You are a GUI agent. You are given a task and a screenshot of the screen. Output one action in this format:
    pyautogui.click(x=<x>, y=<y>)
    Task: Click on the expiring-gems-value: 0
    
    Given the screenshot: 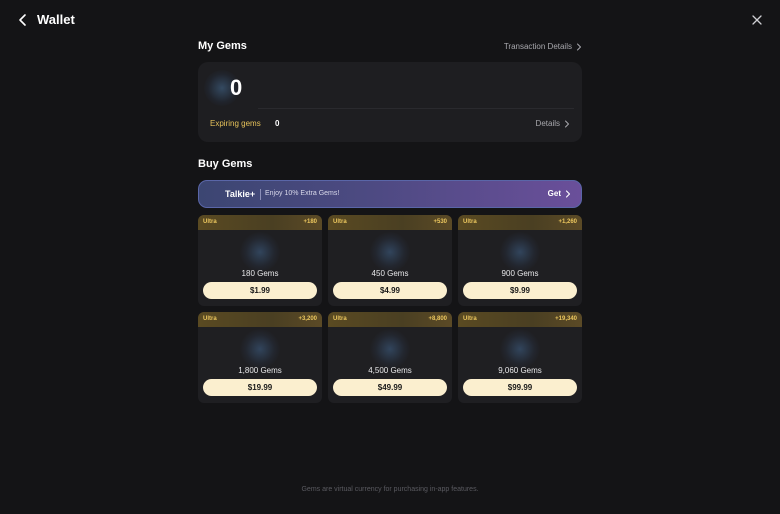 What is the action you would take?
    pyautogui.click(x=277, y=123)
    